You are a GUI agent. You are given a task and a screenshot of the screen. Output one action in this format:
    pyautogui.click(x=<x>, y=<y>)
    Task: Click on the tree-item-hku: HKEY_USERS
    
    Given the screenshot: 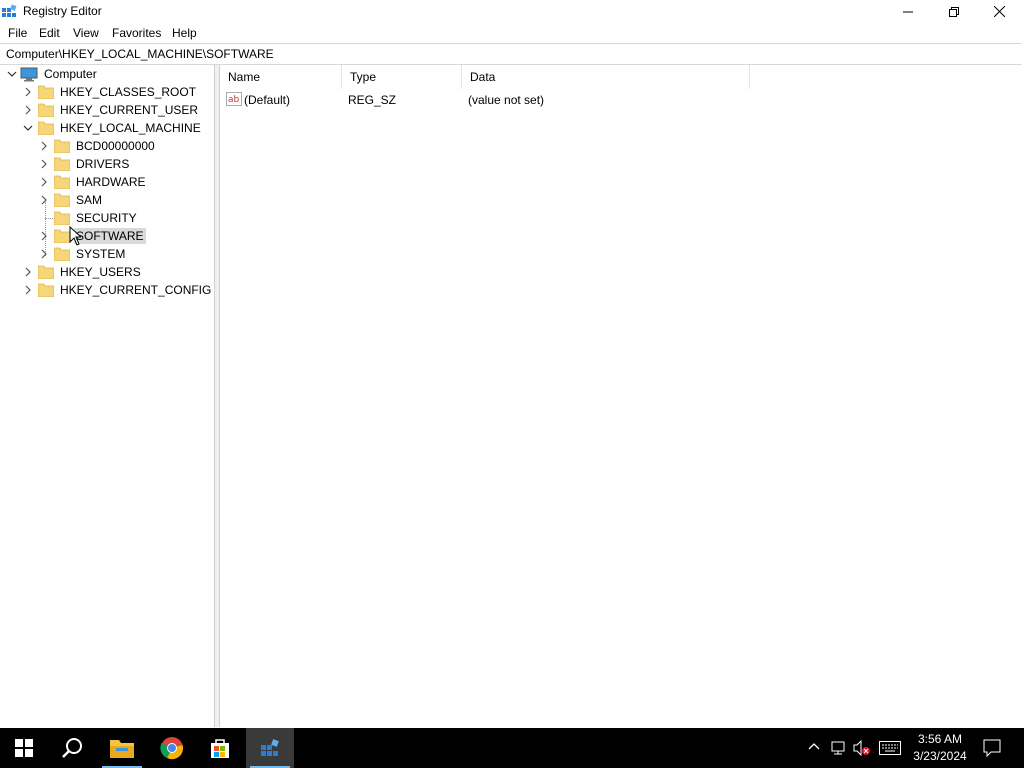 What is the action you would take?
    pyautogui.click(x=82, y=272)
    